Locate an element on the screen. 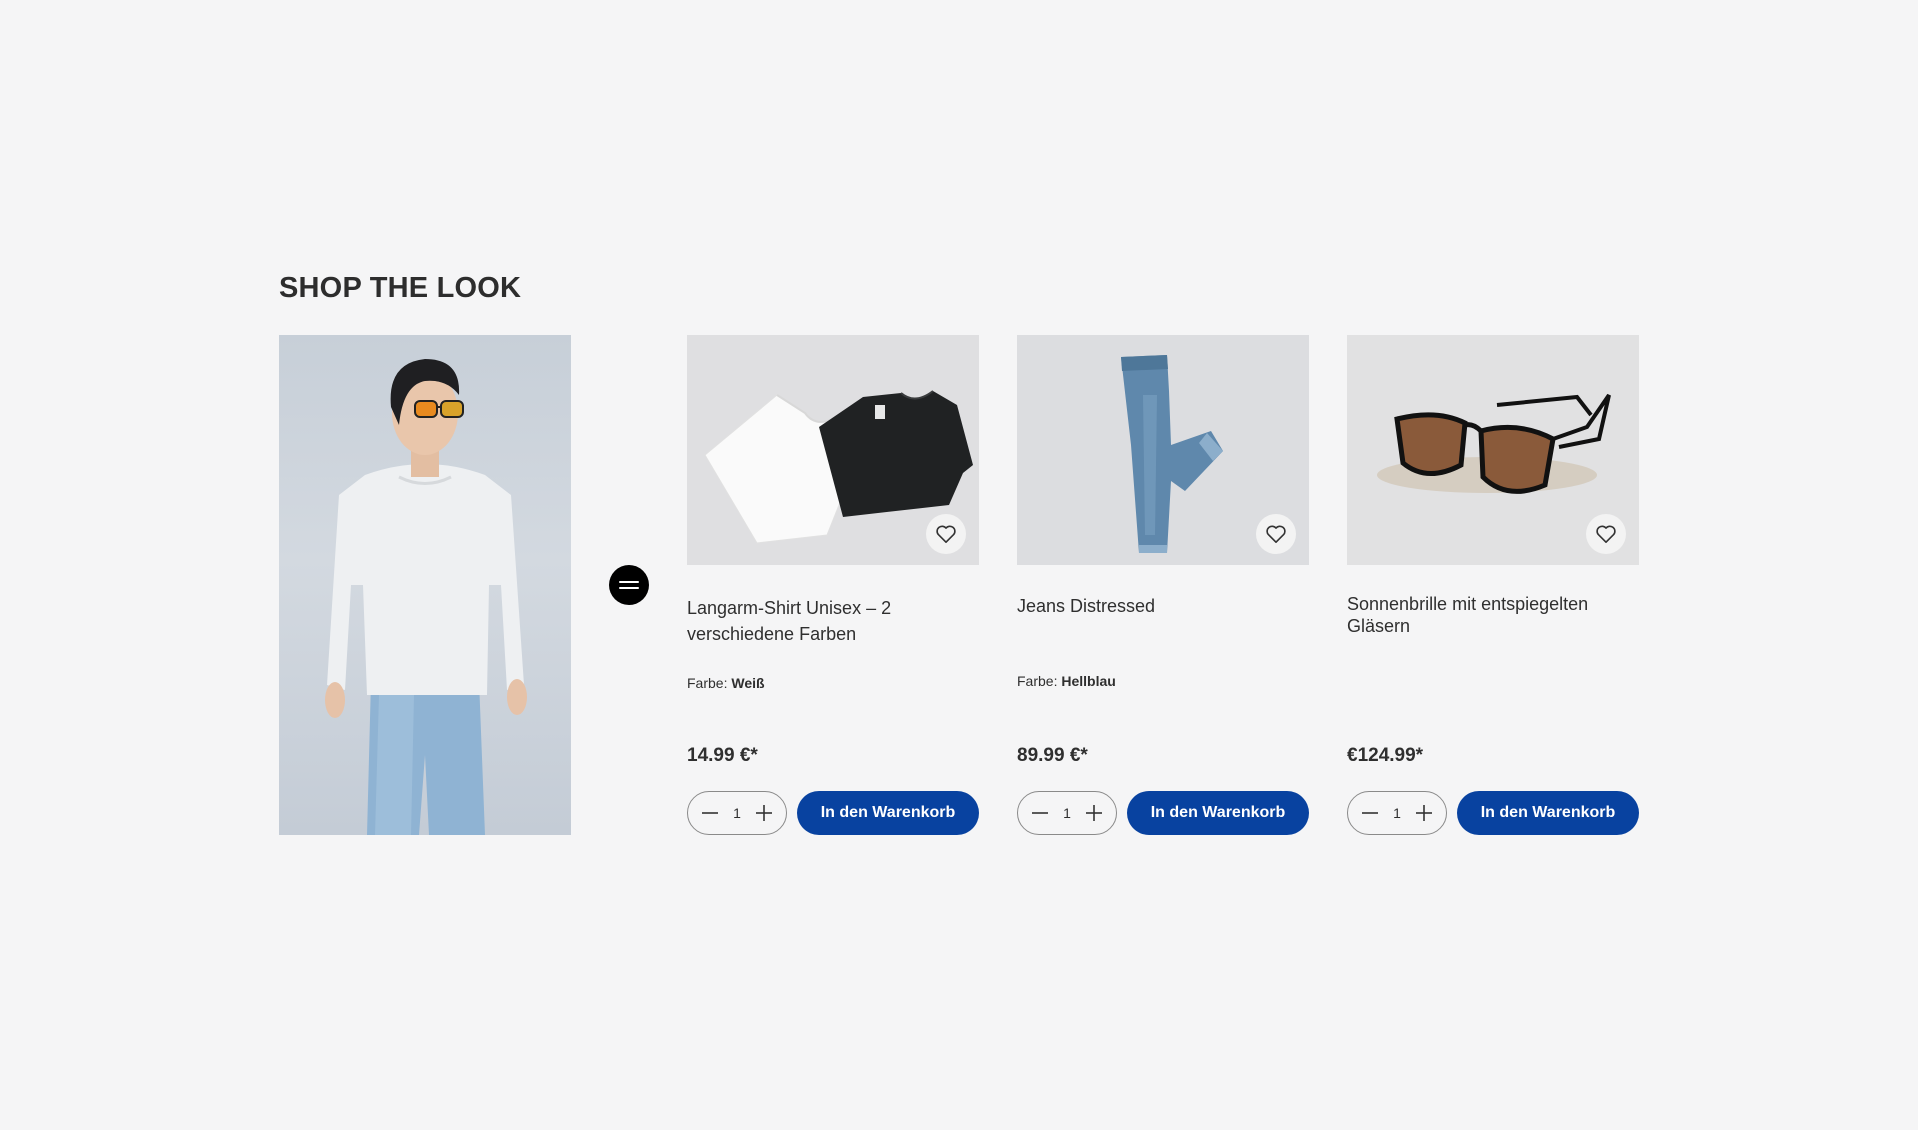 The height and width of the screenshot is (1130, 1918). section-title: SHOP THE LOOK is located at coordinates (400, 288).